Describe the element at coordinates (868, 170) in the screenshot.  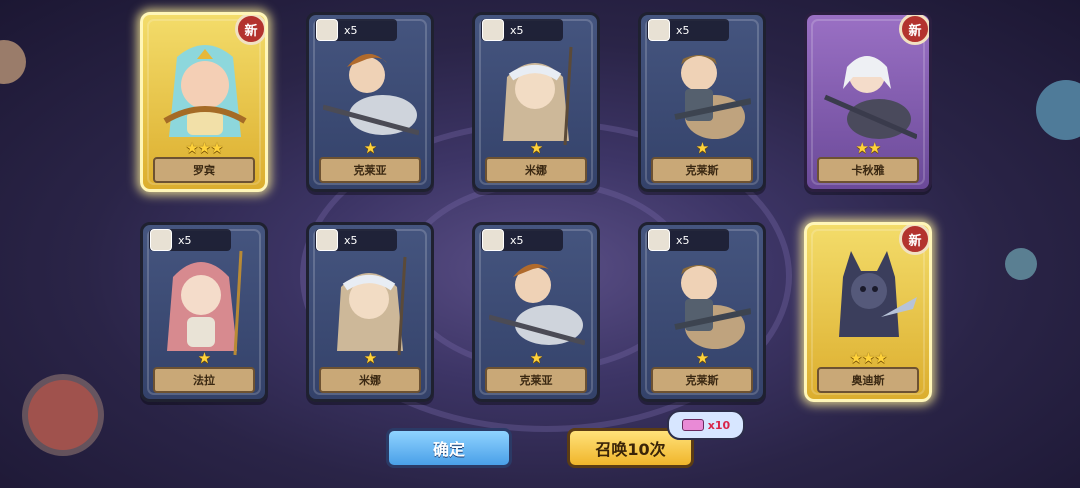
I see `hero-name: 卡秋雅` at that location.